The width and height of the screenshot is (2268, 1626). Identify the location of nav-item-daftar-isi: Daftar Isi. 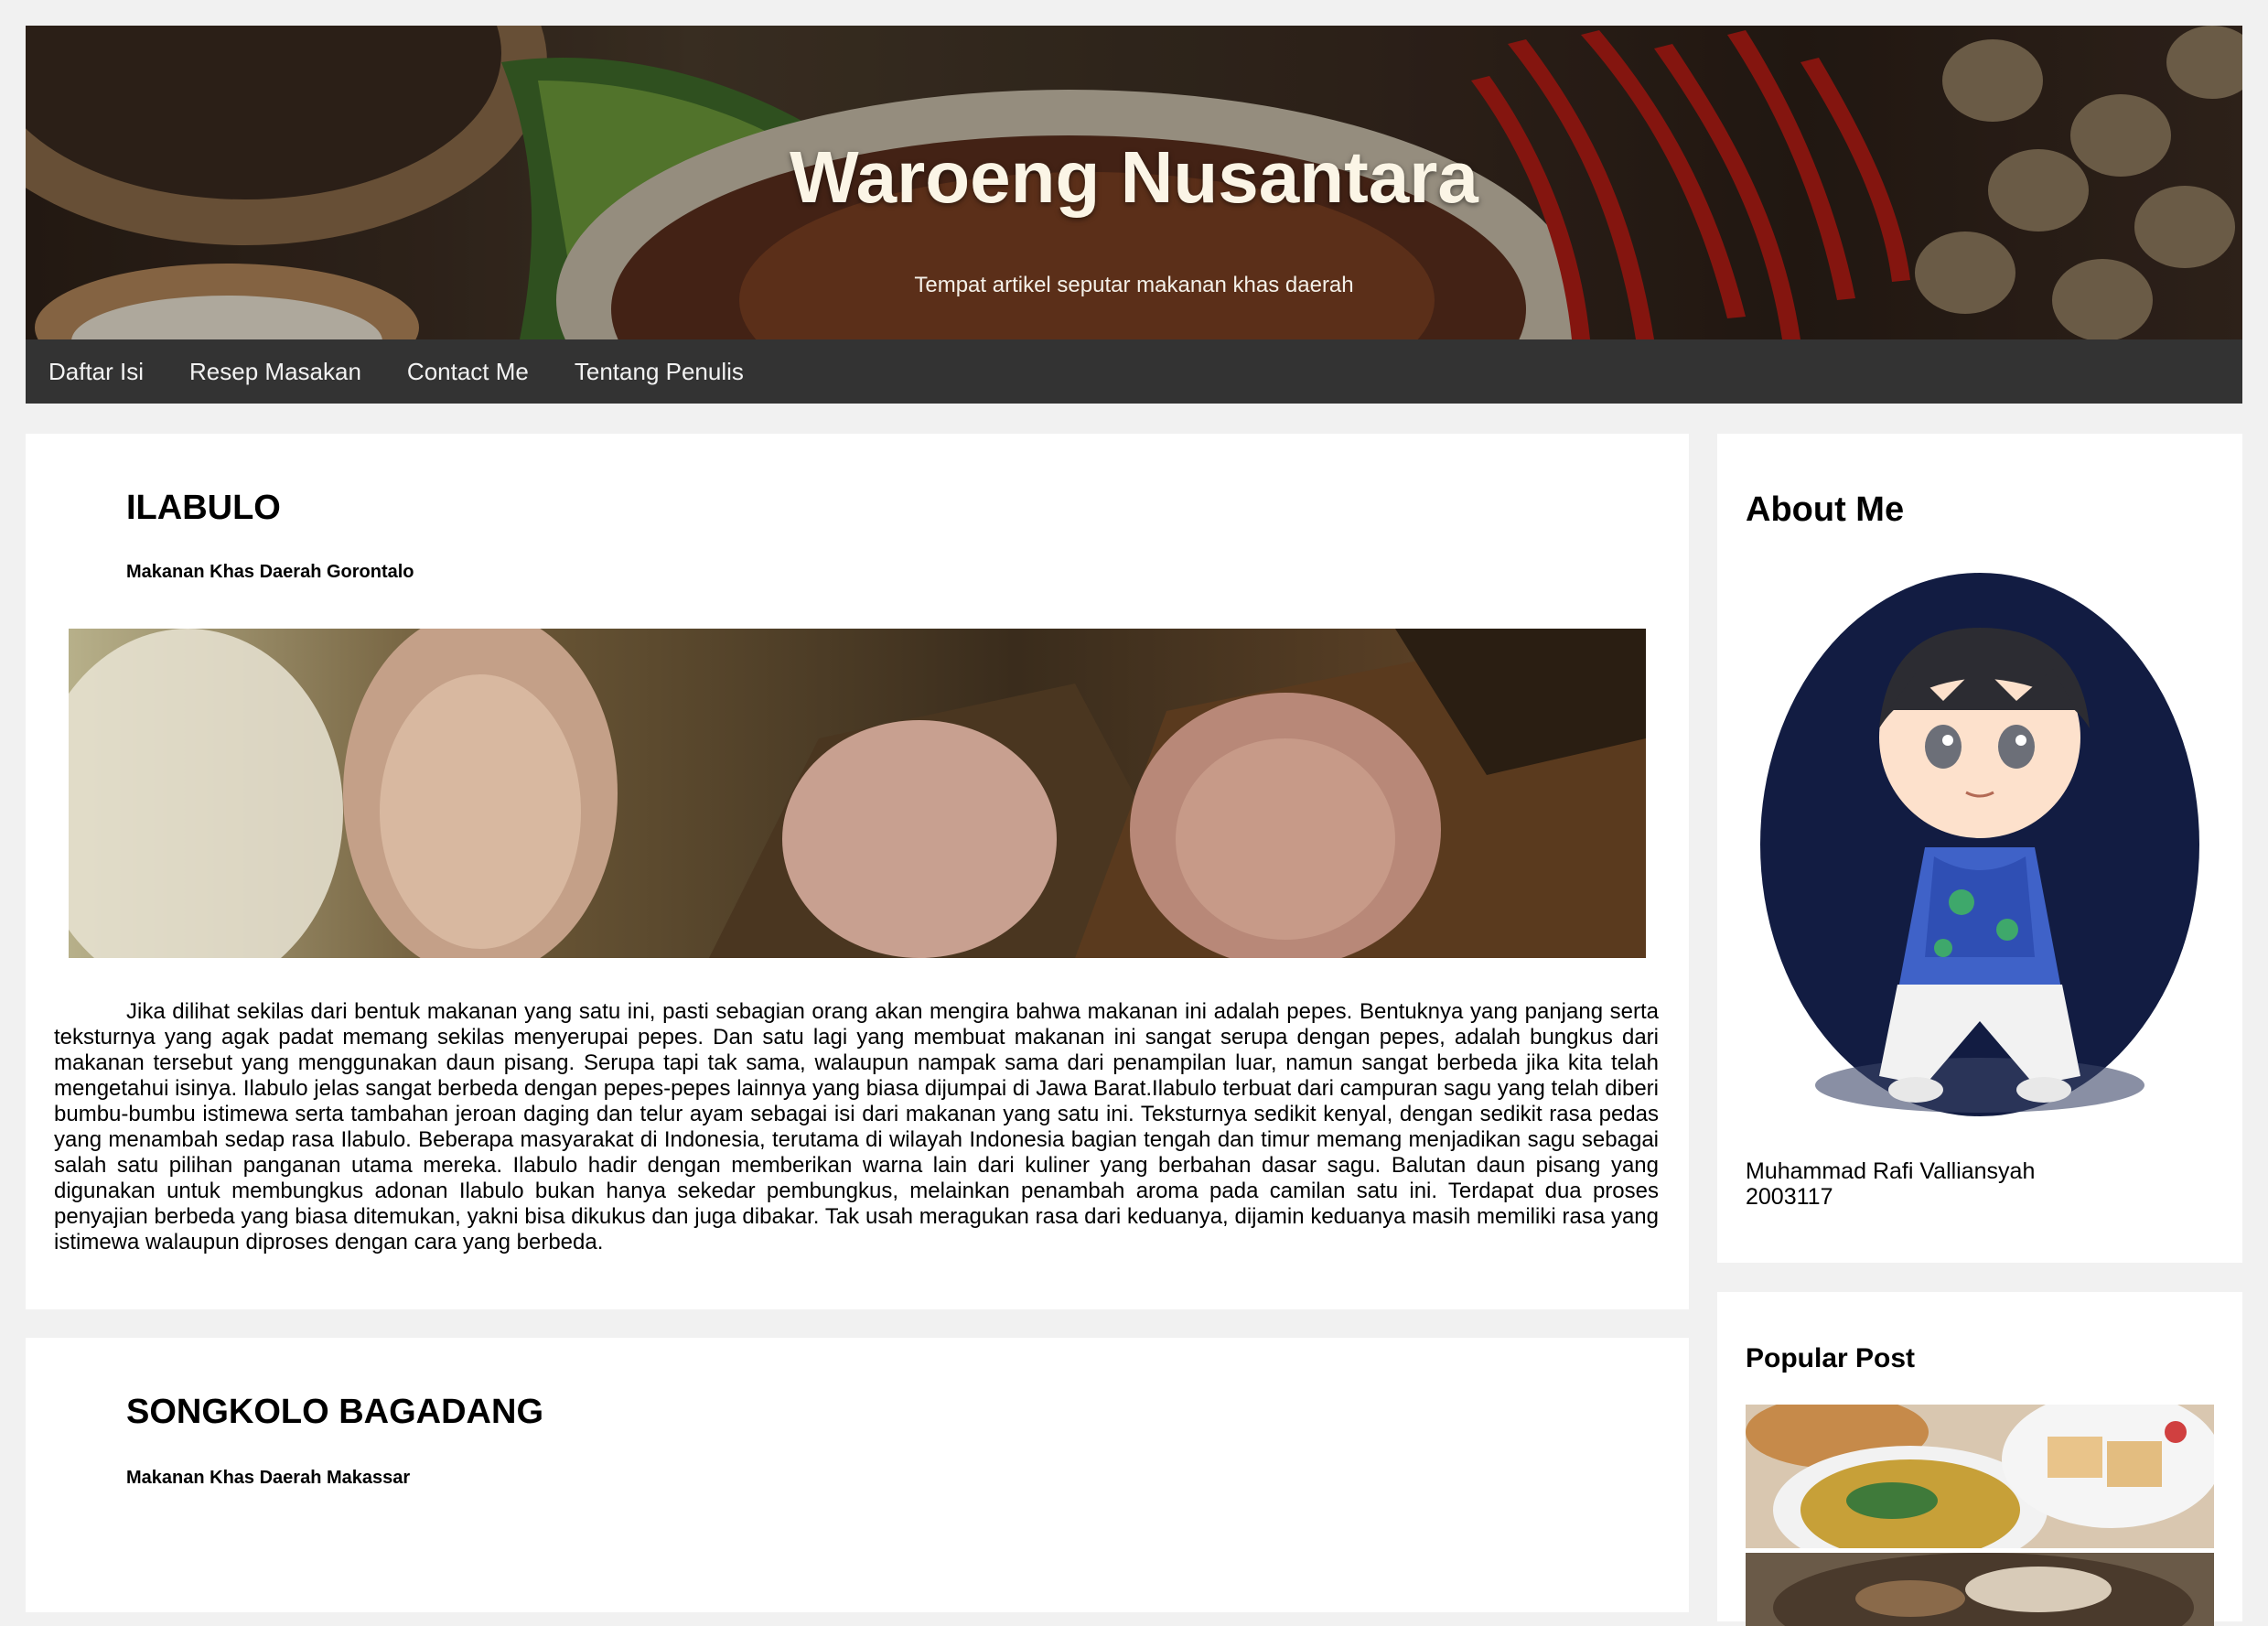
(96, 371).